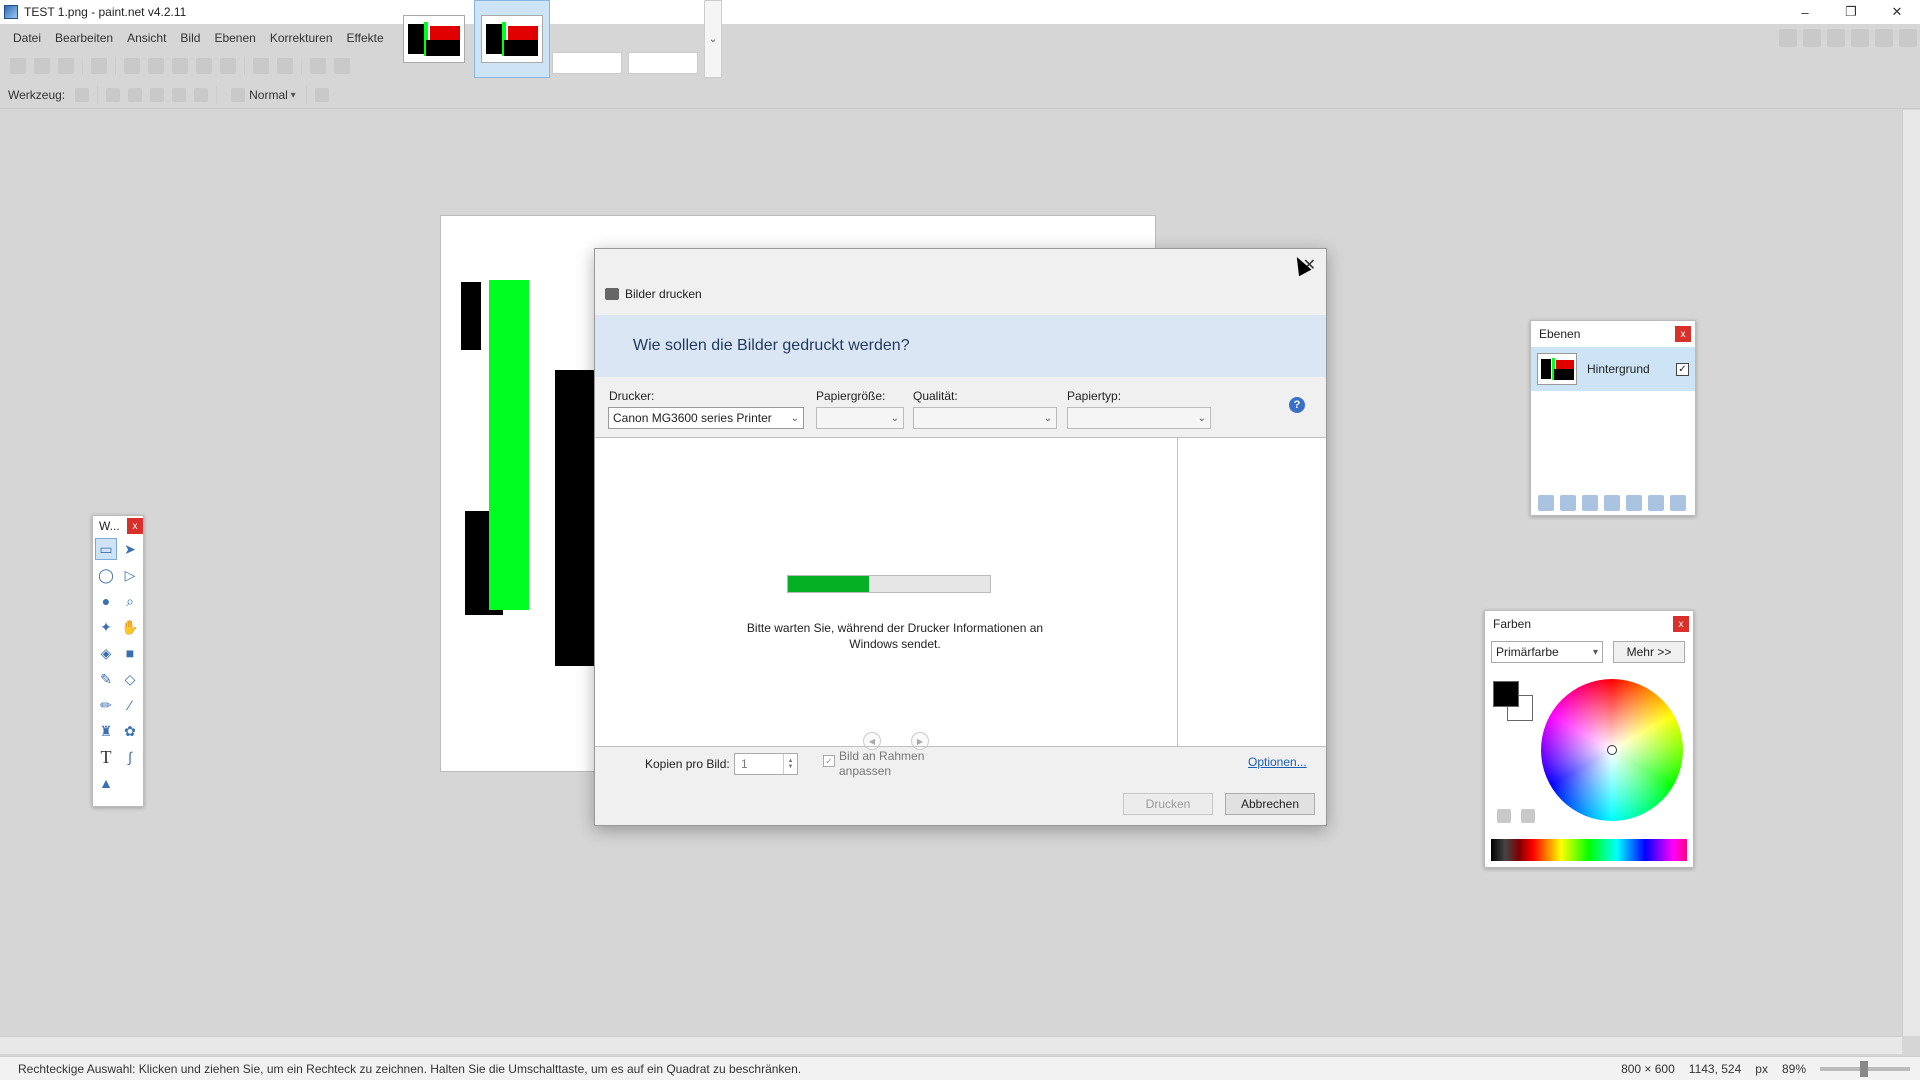  Describe the element at coordinates (27, 38) in the screenshot. I see `menu-datei: Datei` at that location.